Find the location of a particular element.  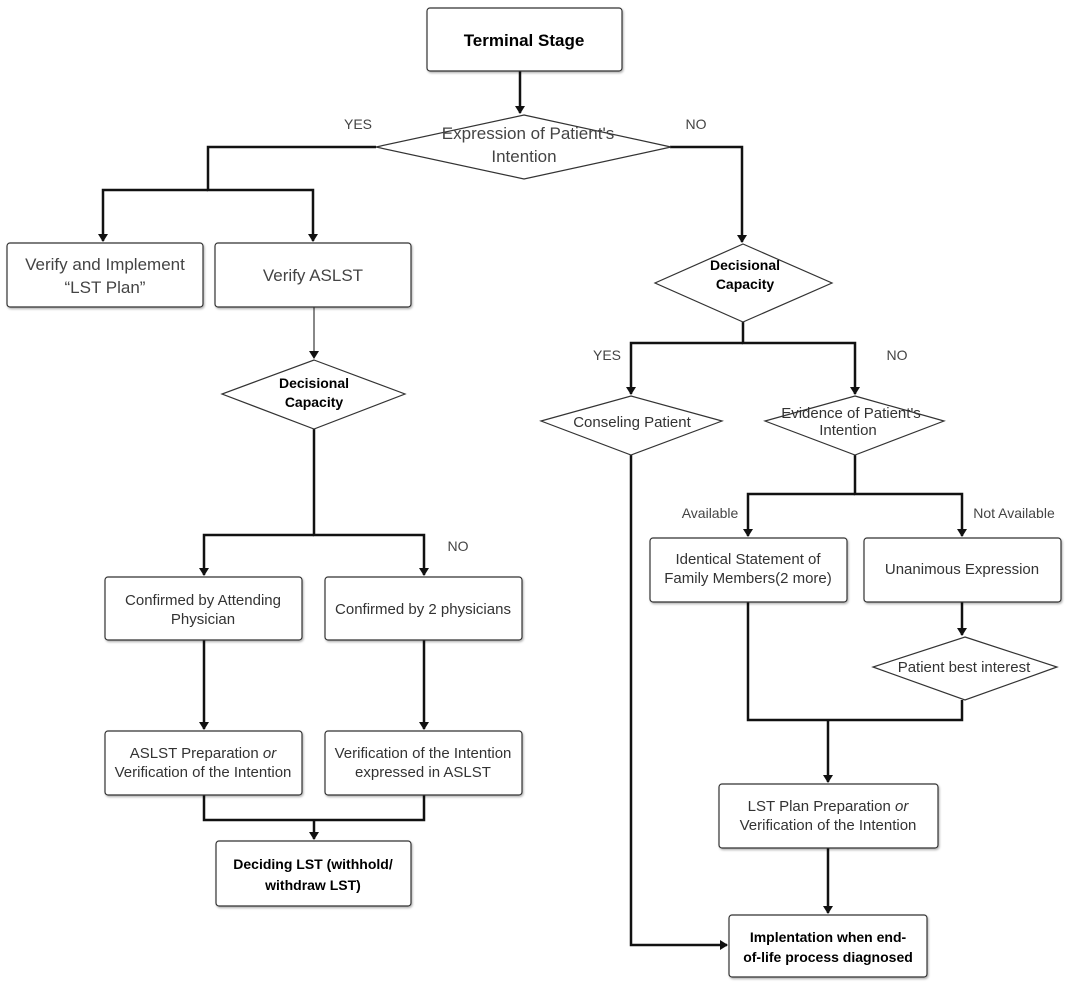

identical-line1: Identical Statement of is located at coordinates (748, 559).